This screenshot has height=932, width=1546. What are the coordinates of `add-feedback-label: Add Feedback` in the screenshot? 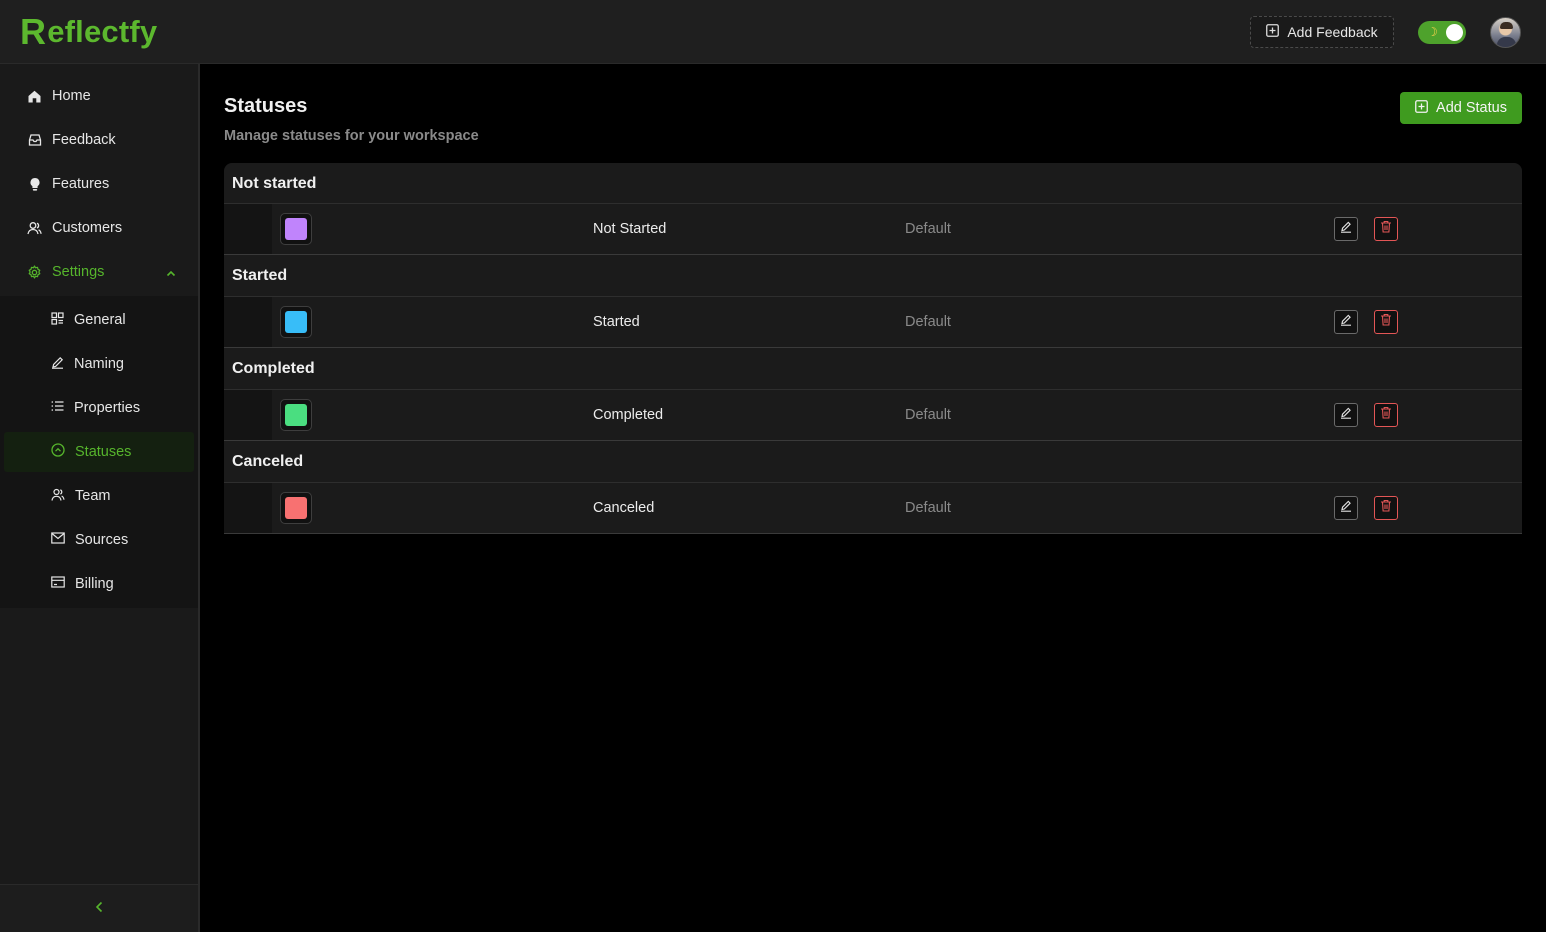 It's located at (1332, 32).